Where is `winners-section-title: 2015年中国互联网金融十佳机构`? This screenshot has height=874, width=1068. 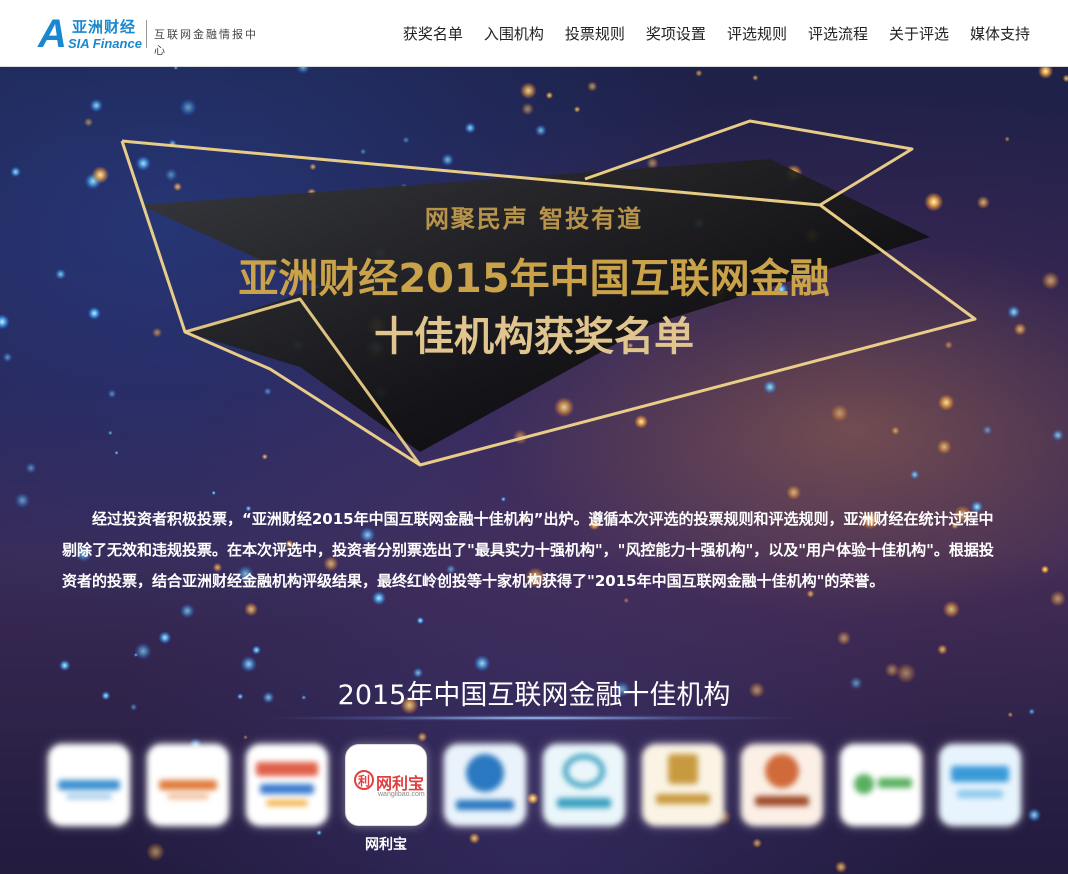
winners-section-title: 2015年中国互联网金融十佳机构 is located at coordinates (534, 695).